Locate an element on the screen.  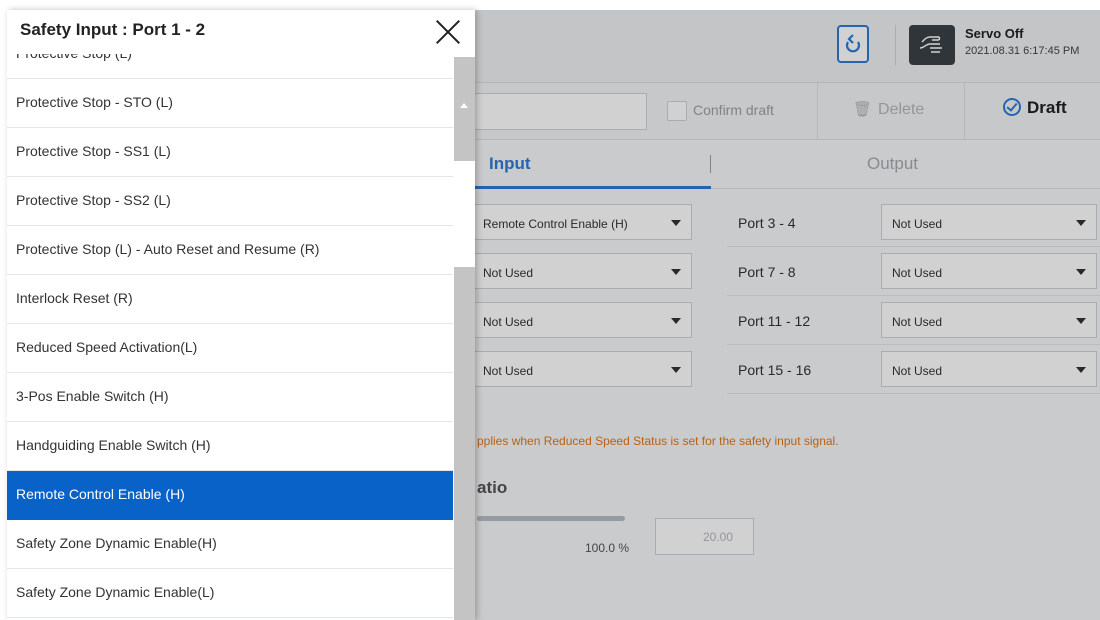
list-item: Protective Stop - SS1 (L) is located at coordinates (230, 152).